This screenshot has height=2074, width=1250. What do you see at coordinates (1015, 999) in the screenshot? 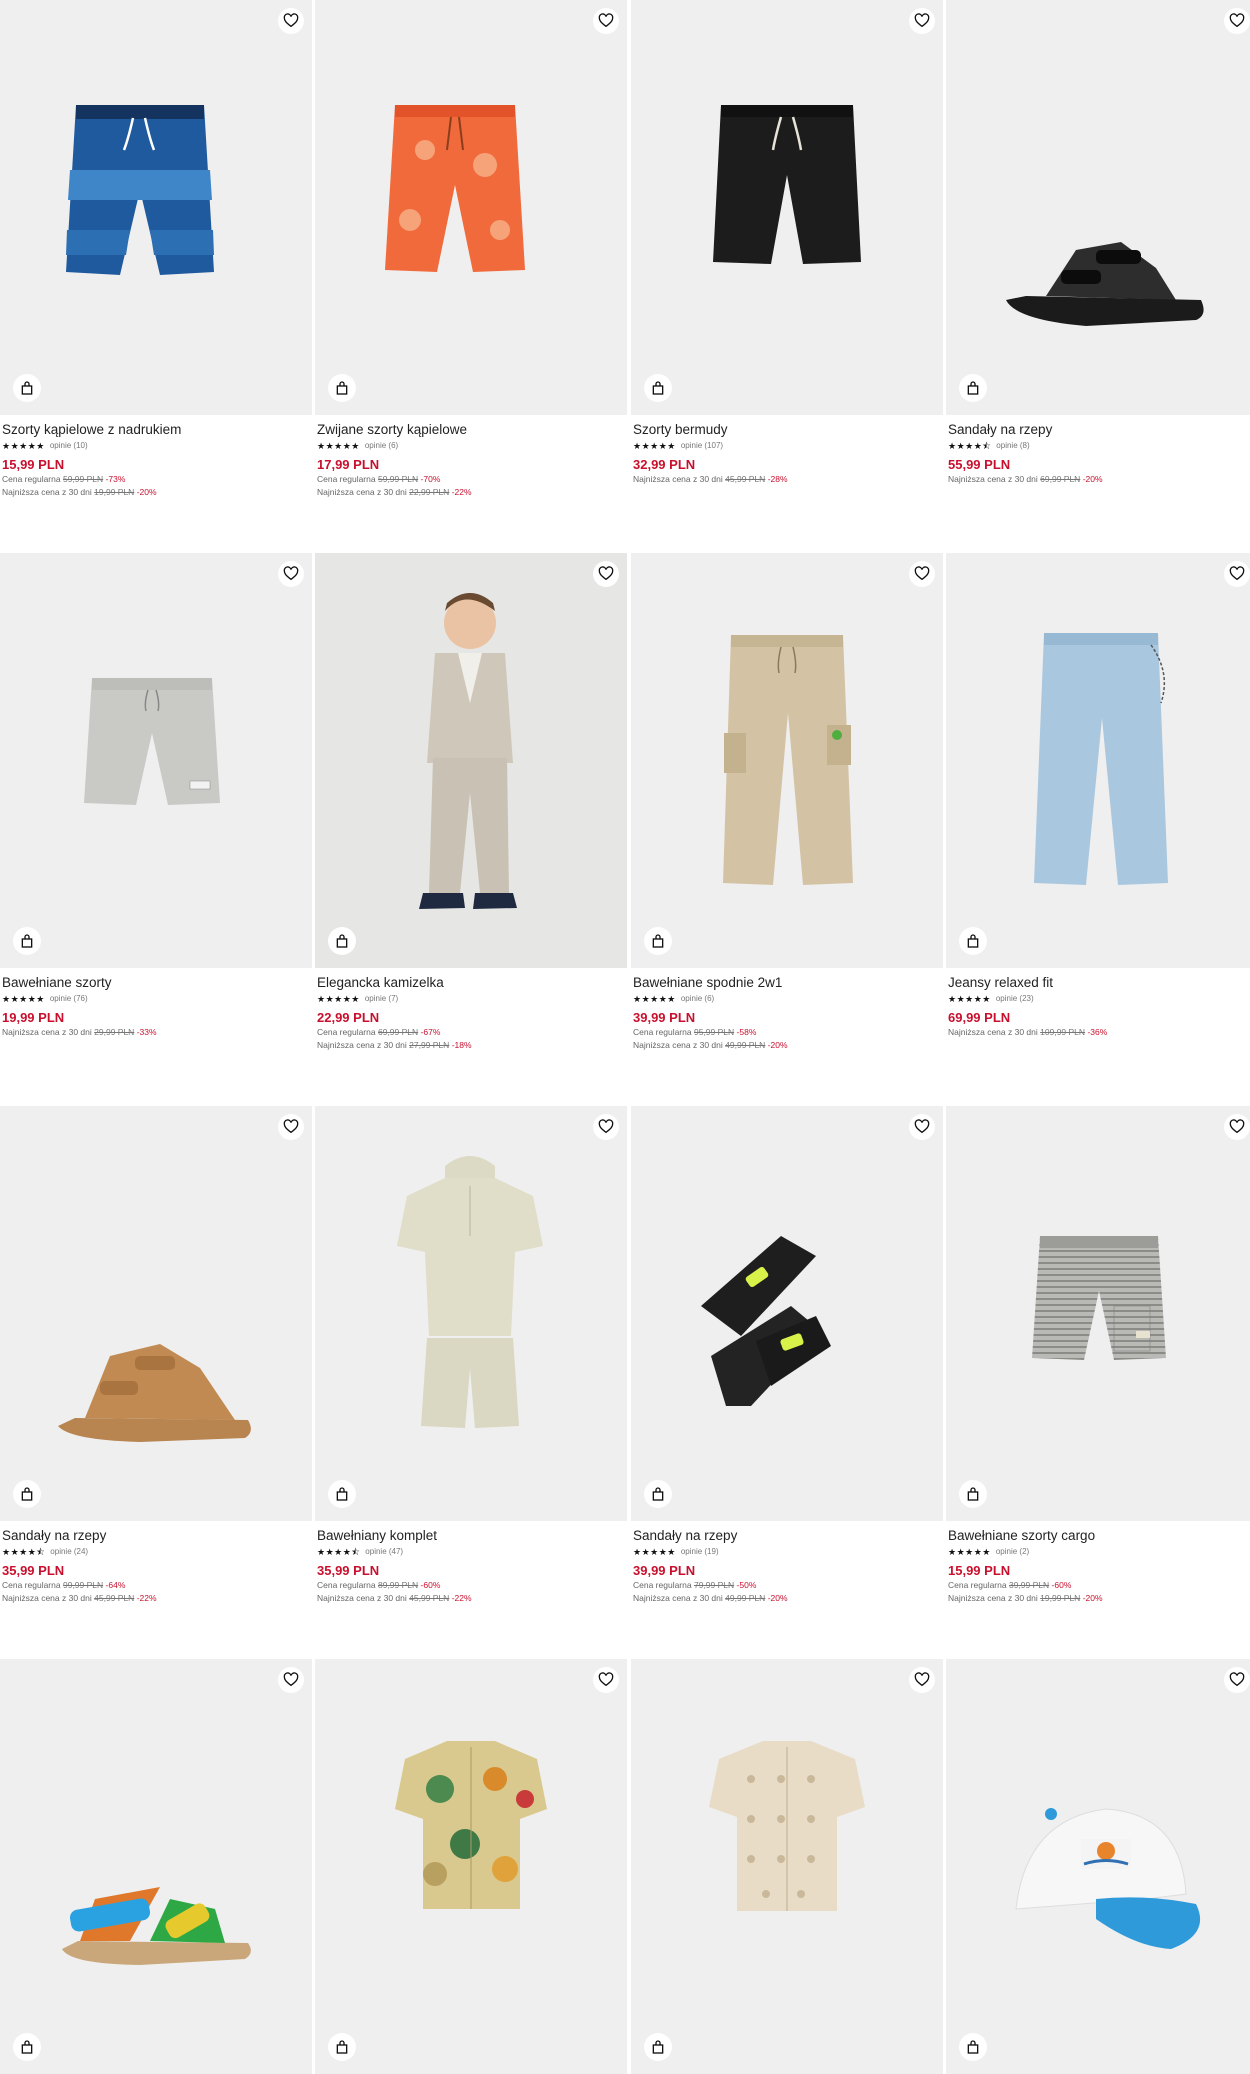
I see `review-count: opinie (23)` at bounding box center [1015, 999].